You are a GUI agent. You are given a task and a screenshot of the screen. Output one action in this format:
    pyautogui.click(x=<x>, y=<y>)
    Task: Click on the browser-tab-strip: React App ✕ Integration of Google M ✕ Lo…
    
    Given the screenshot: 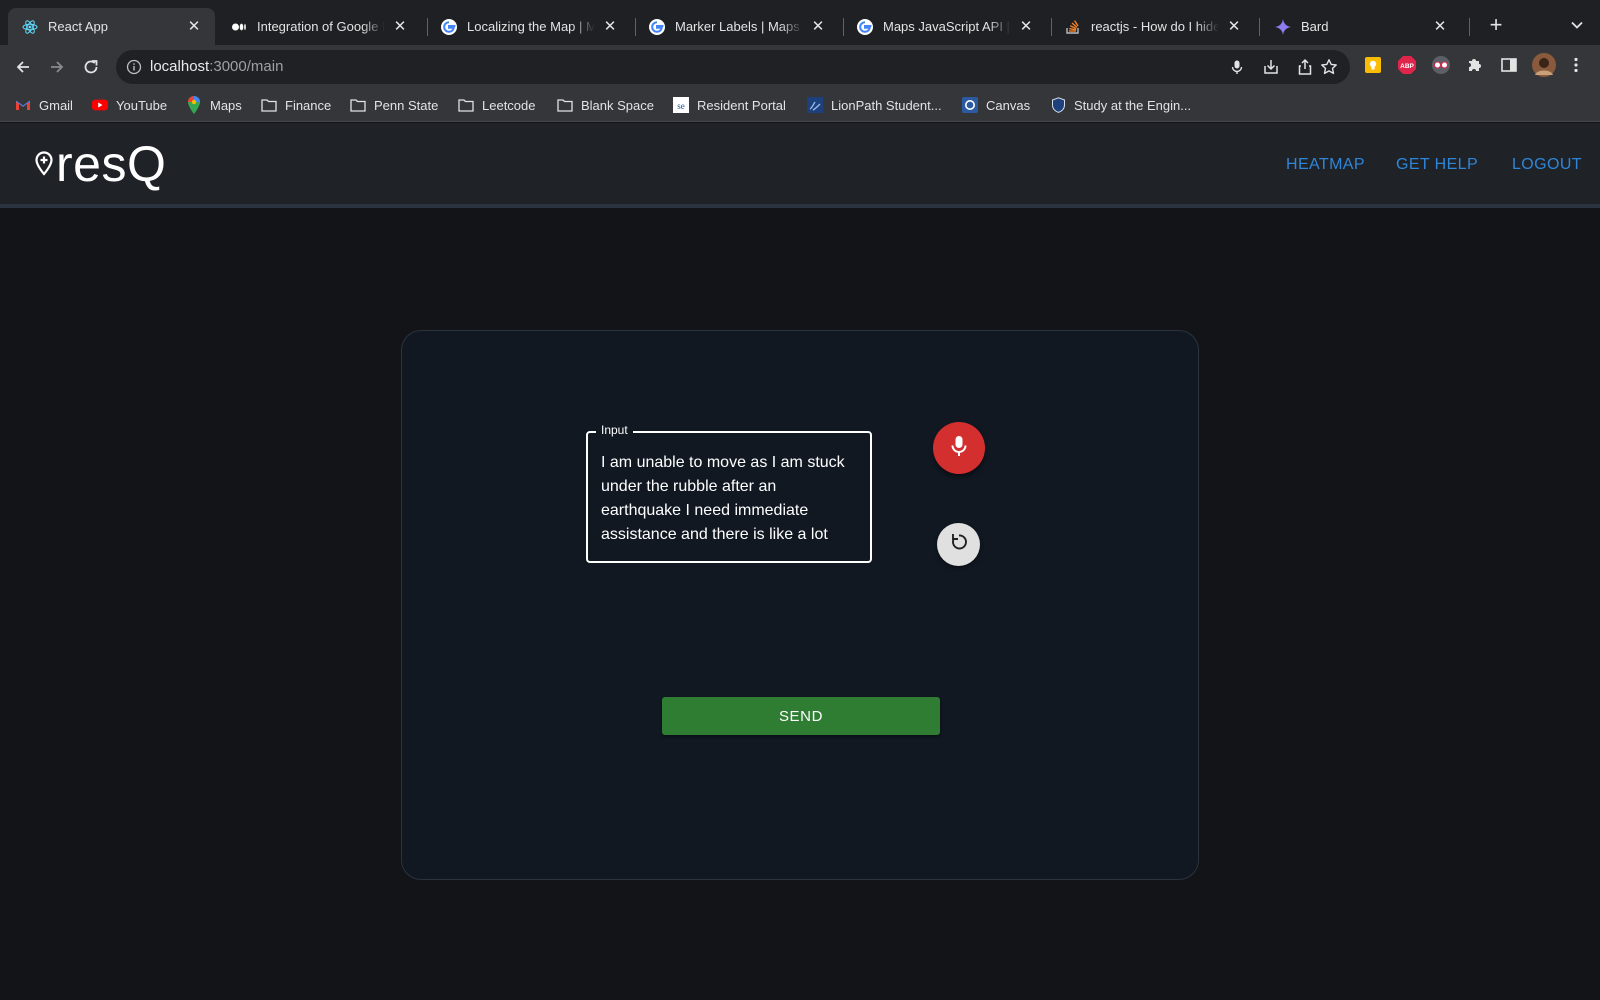 What is the action you would take?
    pyautogui.click(x=800, y=22)
    